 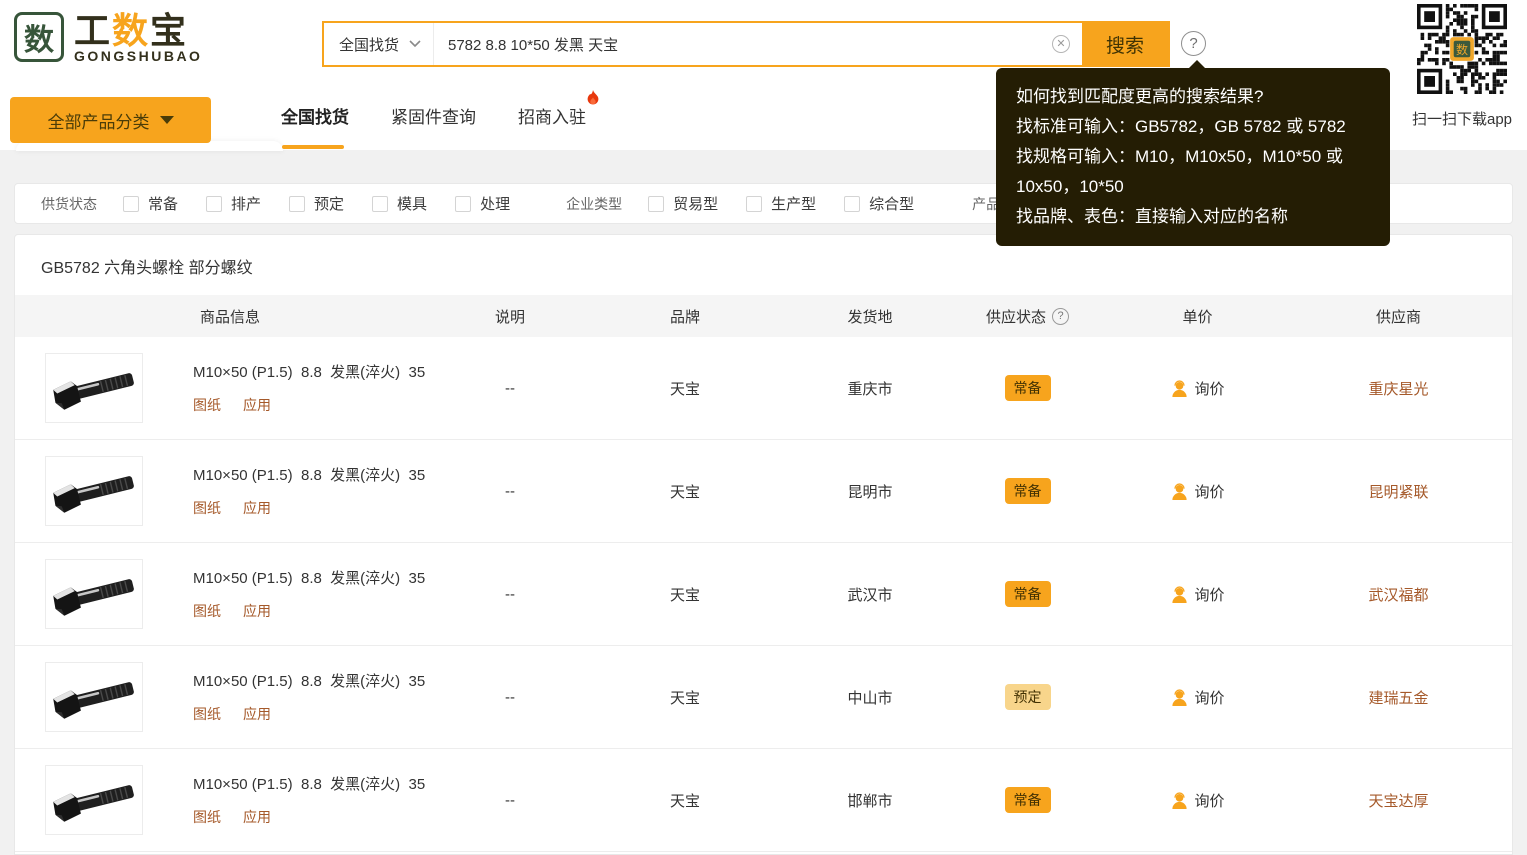 What do you see at coordinates (131, 30) in the screenshot?
I see `brand-name-cn: 工数宝` at bounding box center [131, 30].